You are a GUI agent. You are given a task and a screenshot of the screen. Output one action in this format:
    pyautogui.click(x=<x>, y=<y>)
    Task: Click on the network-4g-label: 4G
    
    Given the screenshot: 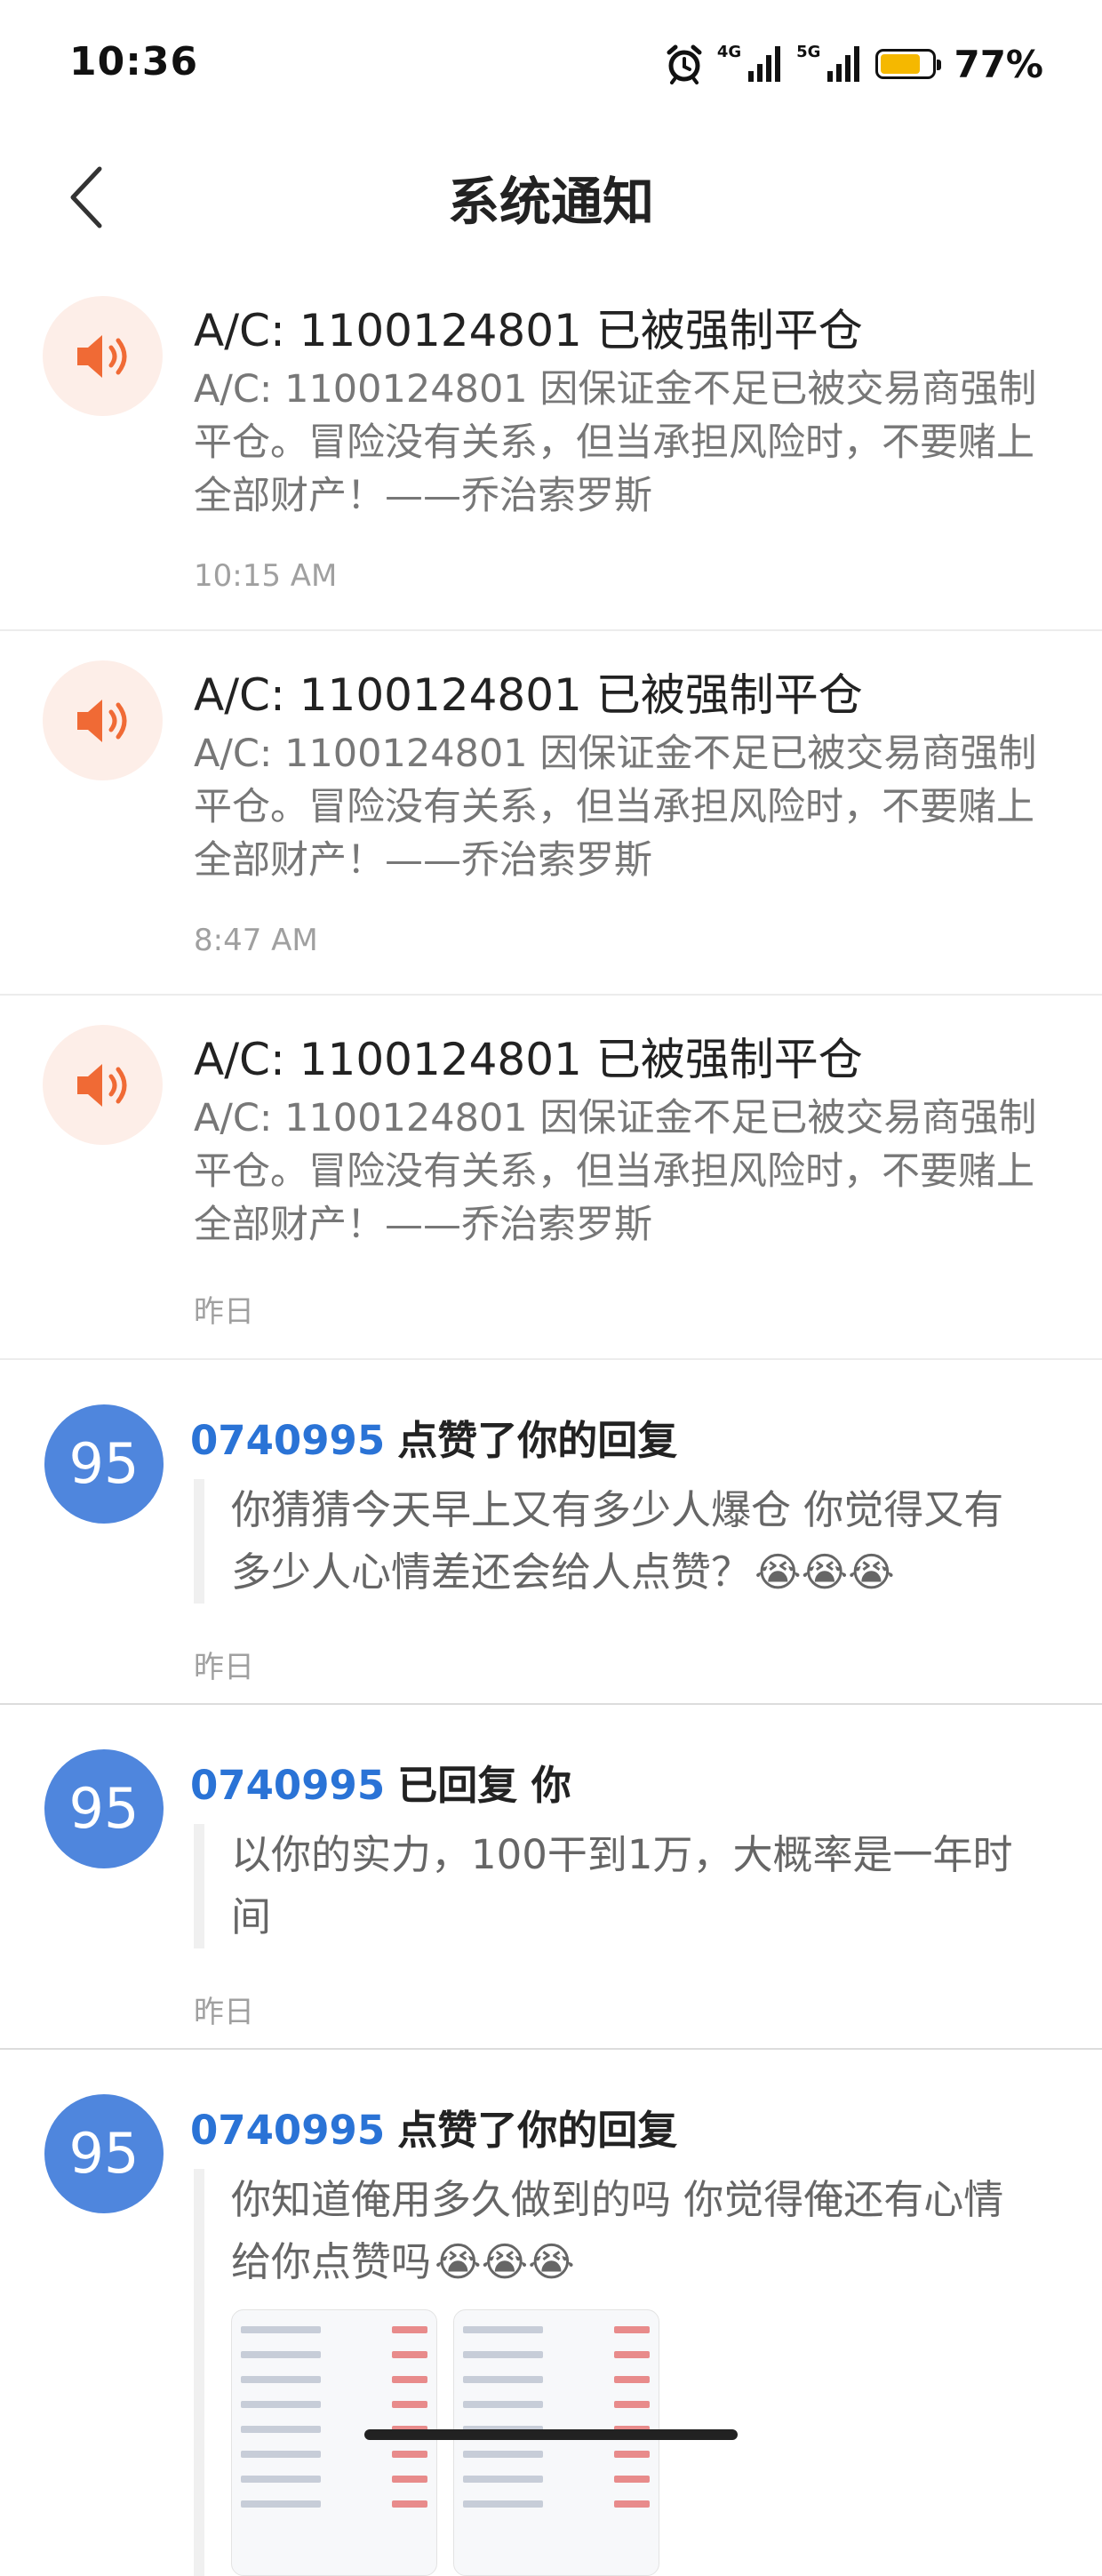 What is the action you would take?
    pyautogui.click(x=729, y=51)
    